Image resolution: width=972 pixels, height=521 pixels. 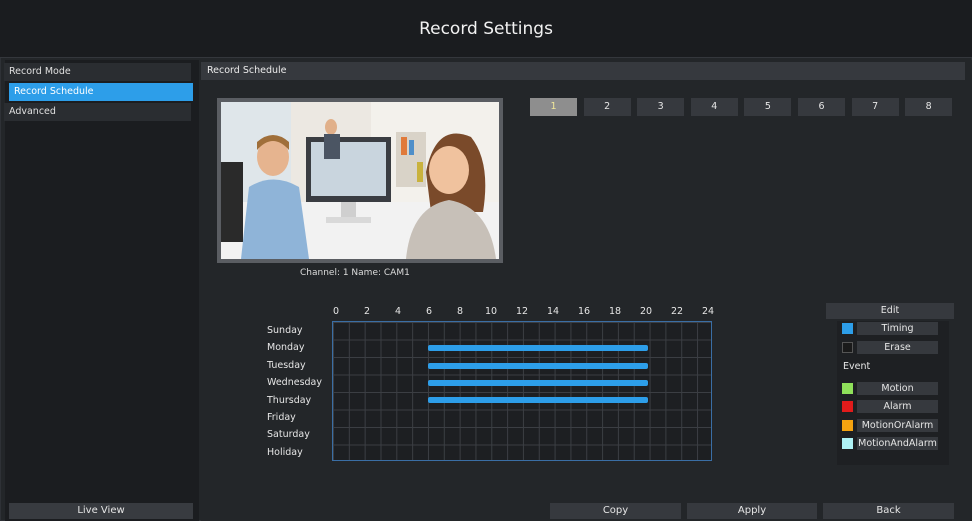 I want to click on title-bar: Record Settings, so click(x=486, y=29).